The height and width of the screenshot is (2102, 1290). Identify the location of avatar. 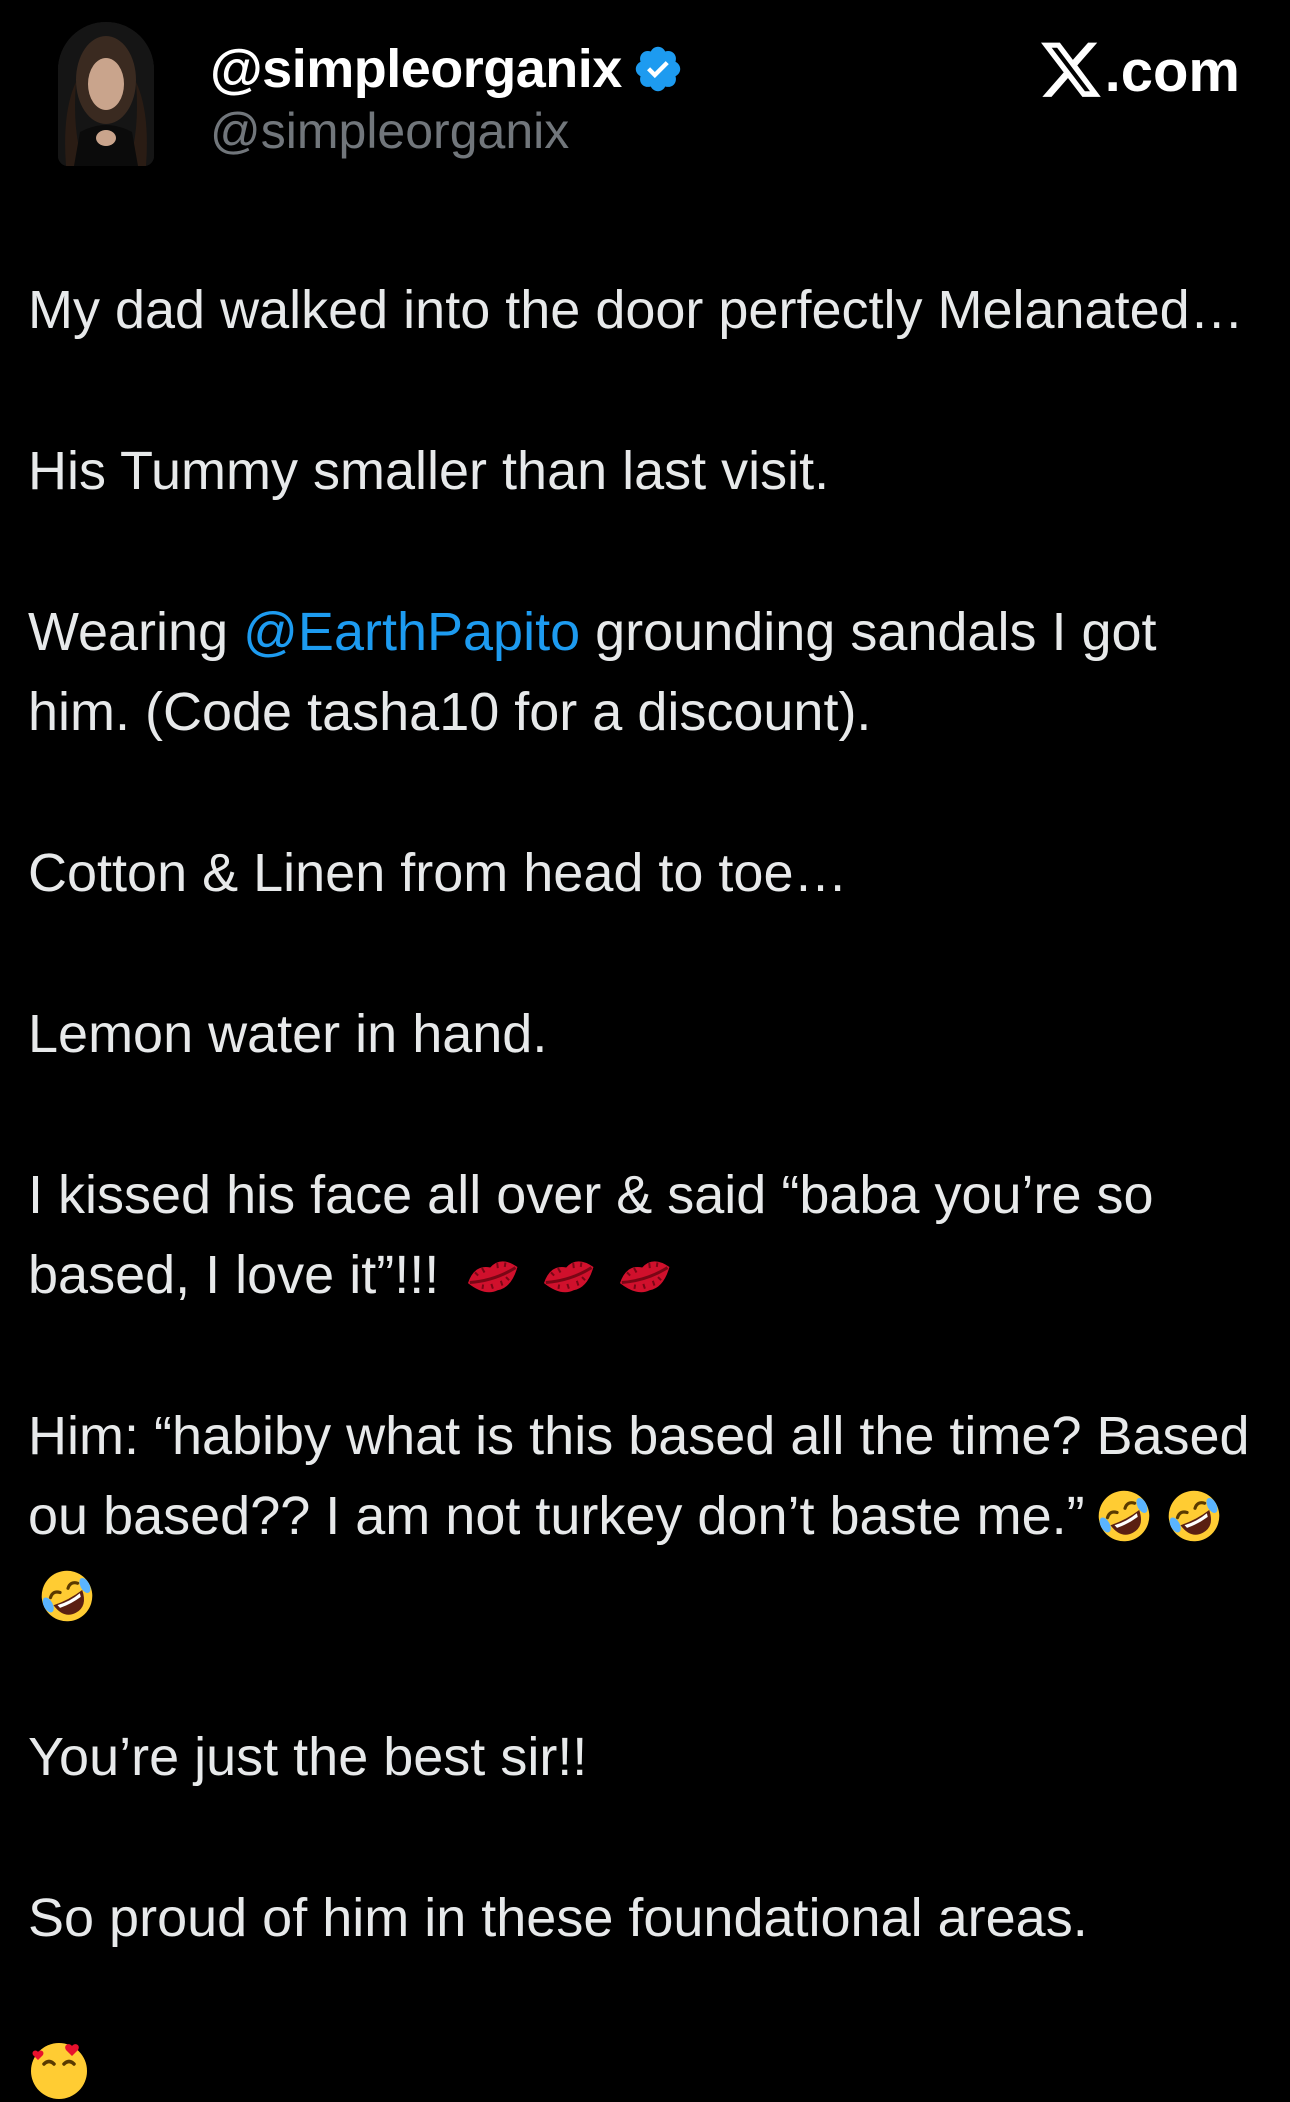
(106, 94).